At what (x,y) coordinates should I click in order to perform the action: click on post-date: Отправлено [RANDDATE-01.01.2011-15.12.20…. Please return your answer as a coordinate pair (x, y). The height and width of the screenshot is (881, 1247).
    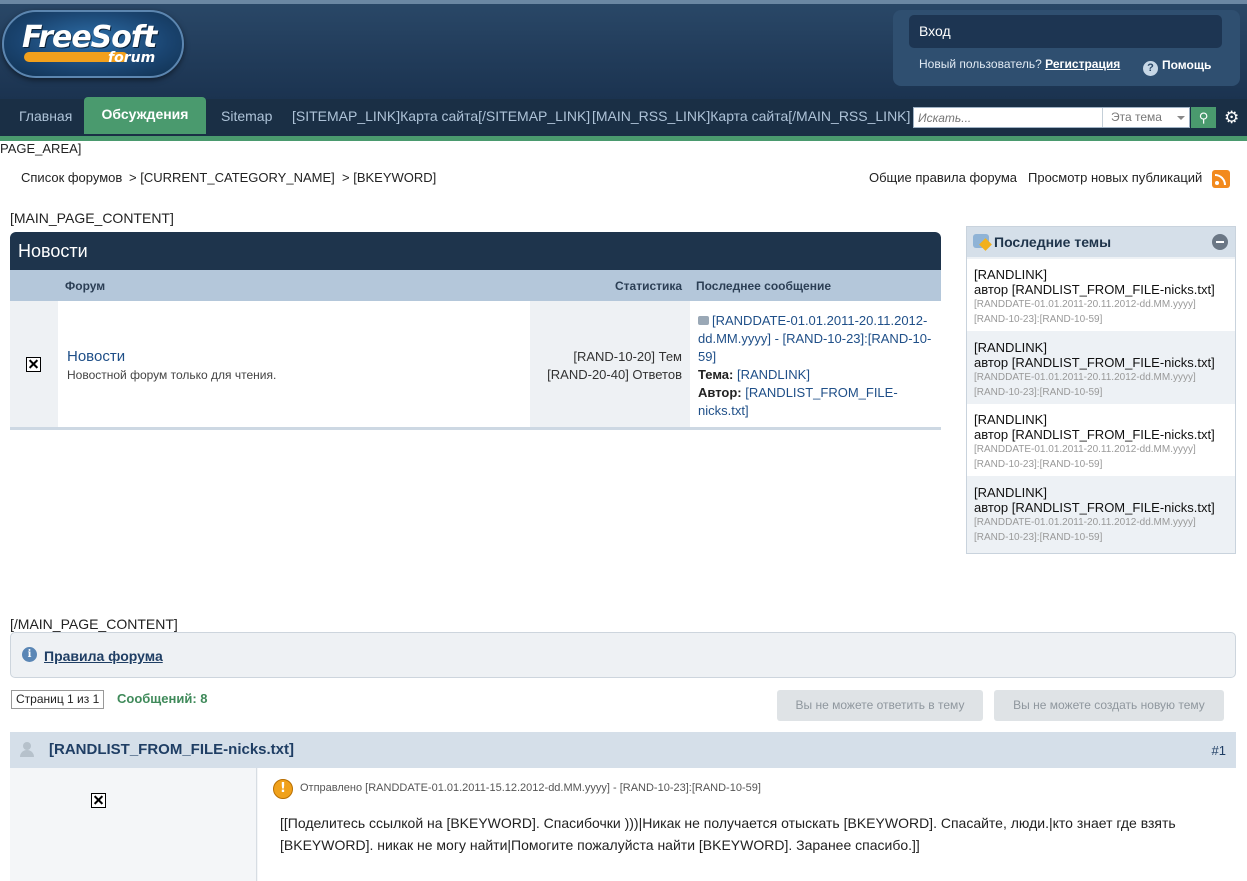
    Looking at the image, I should click on (530, 788).